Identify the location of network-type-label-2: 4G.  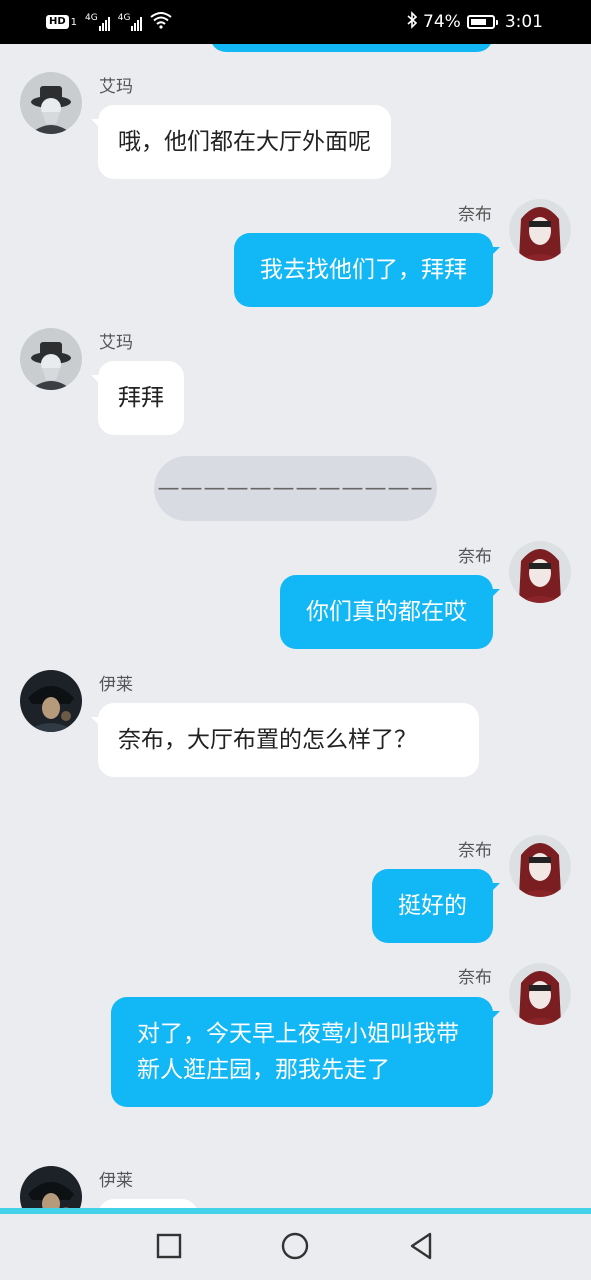
(124, 18).